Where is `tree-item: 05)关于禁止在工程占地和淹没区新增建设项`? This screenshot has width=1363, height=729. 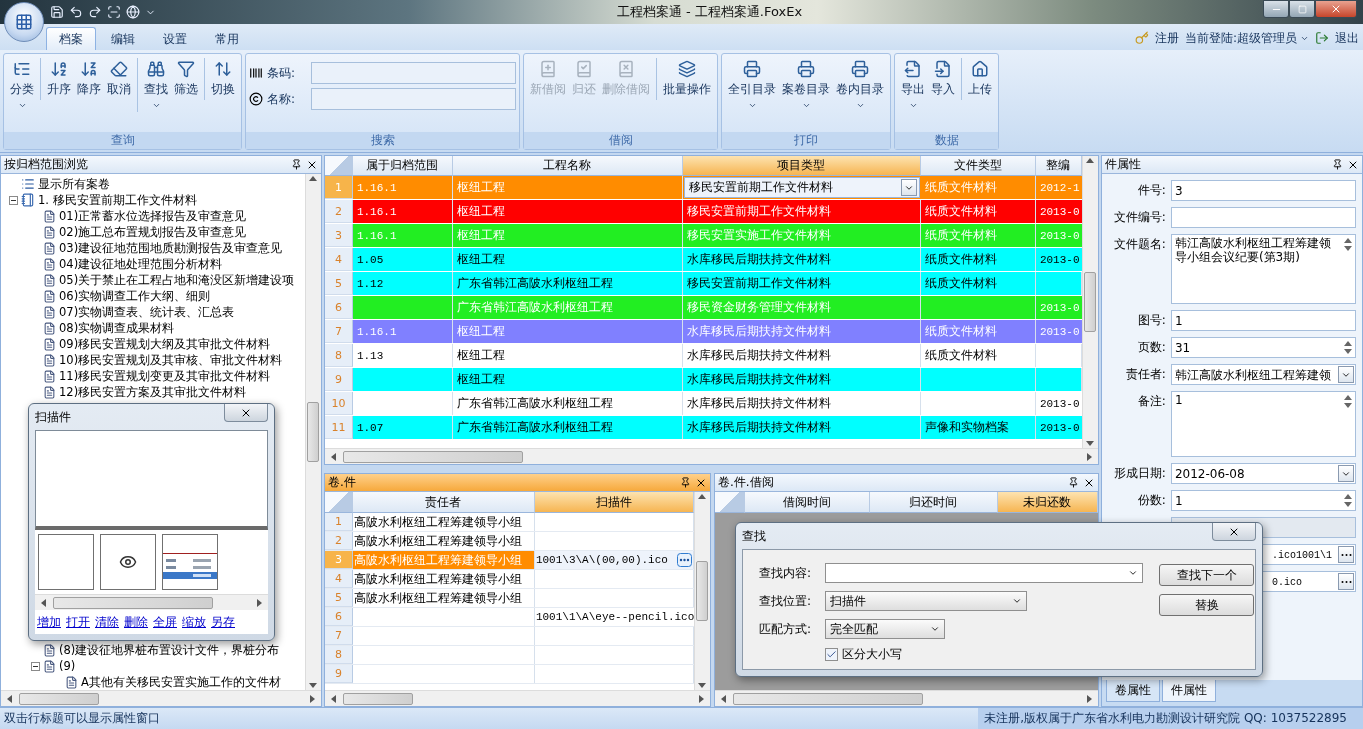
tree-item: 05)关于禁止在工程占地和淹没区新增建设项 is located at coordinates (177, 280).